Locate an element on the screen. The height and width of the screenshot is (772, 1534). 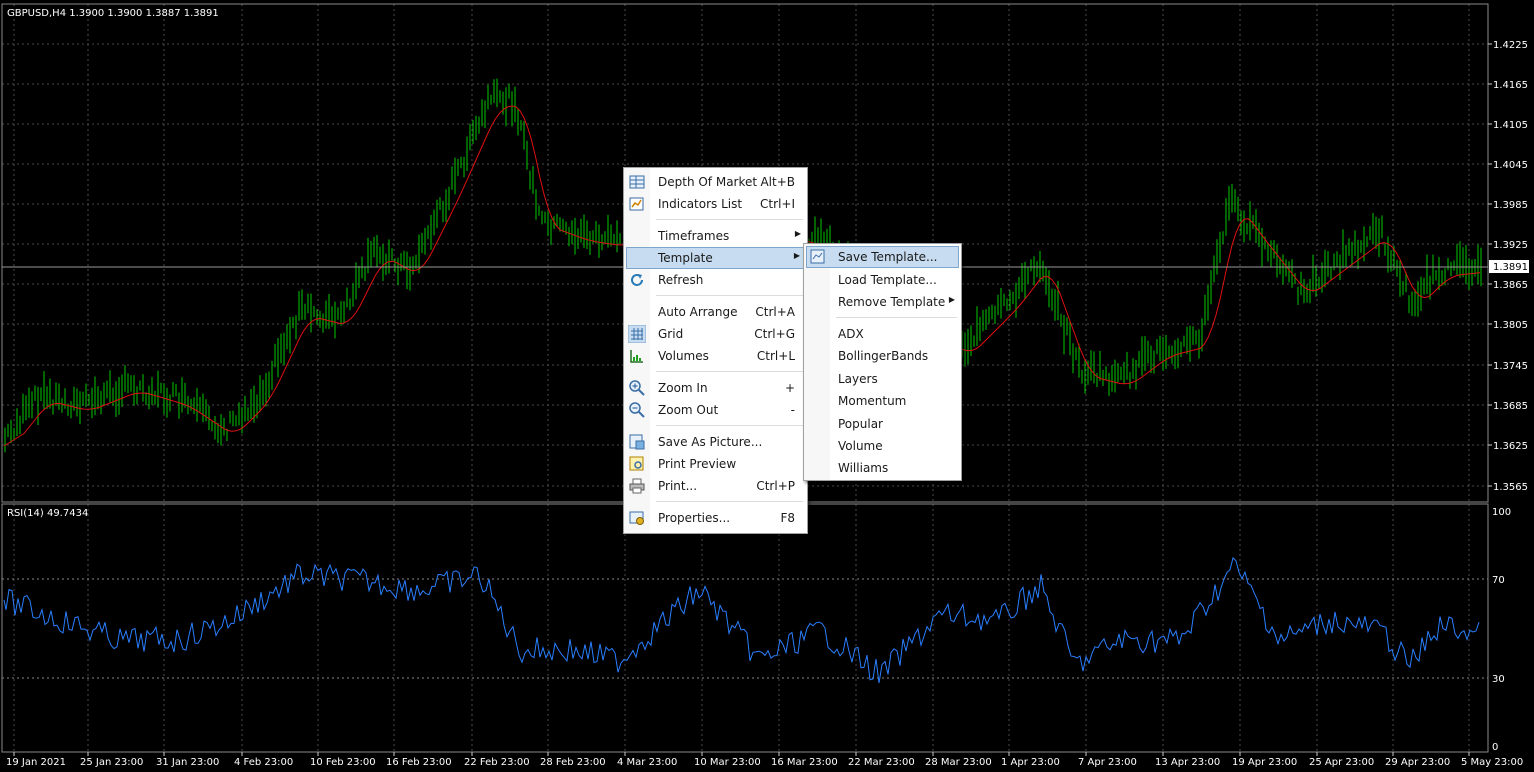
rsi-tick-label: 0 is located at coordinates (1495, 747).